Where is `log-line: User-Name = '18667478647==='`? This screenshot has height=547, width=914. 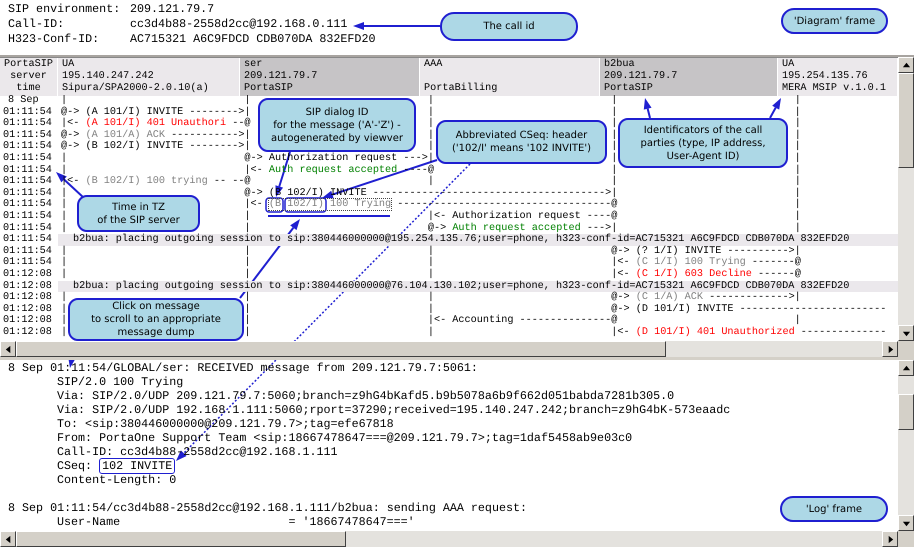 log-line: User-Name = '18667478647===' is located at coordinates (236, 522).